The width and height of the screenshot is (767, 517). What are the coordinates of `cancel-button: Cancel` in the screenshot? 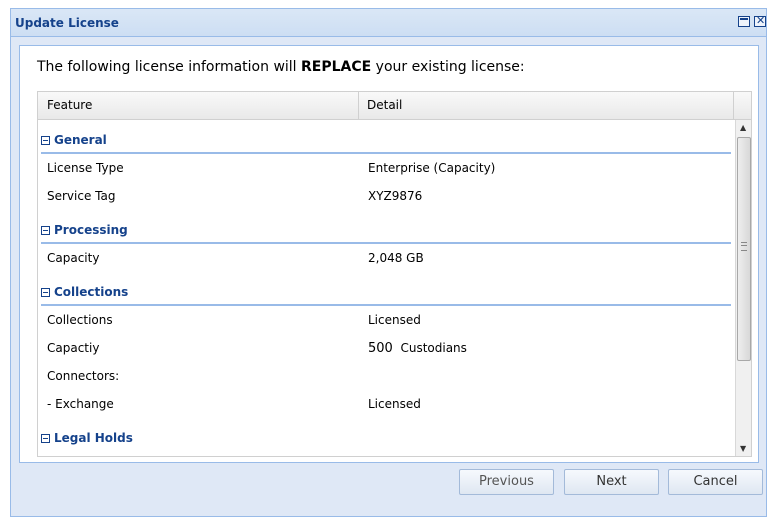 It's located at (715, 482).